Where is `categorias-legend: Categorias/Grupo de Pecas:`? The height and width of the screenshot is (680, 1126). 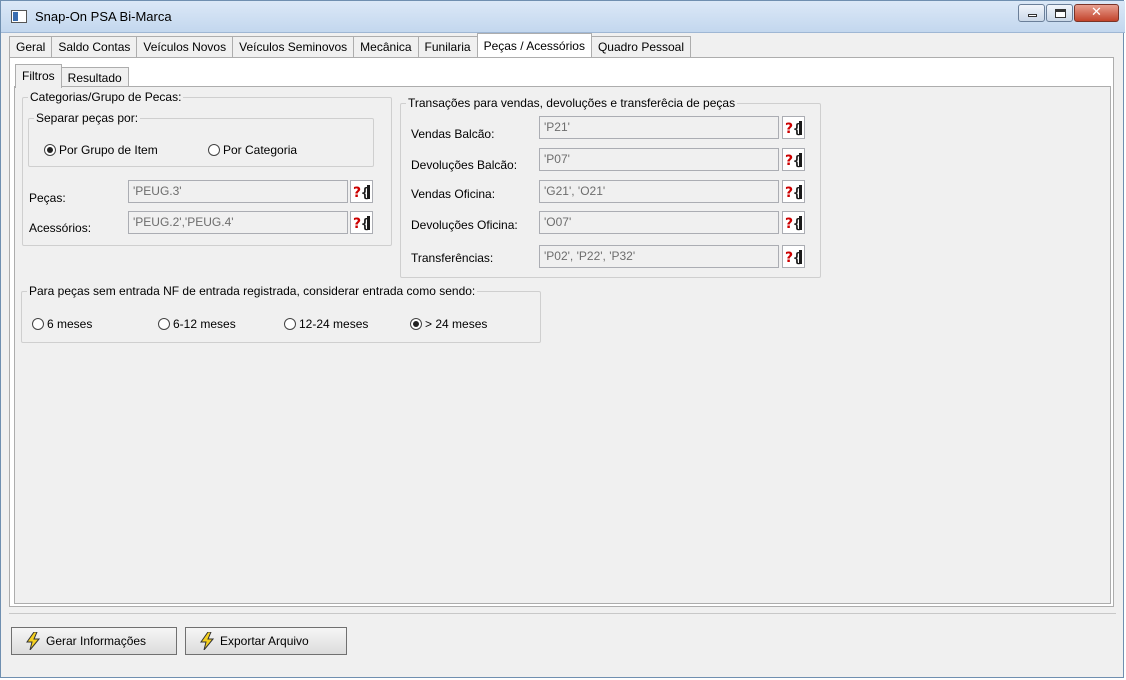 categorias-legend: Categorias/Grupo de Pecas: is located at coordinates (106, 97).